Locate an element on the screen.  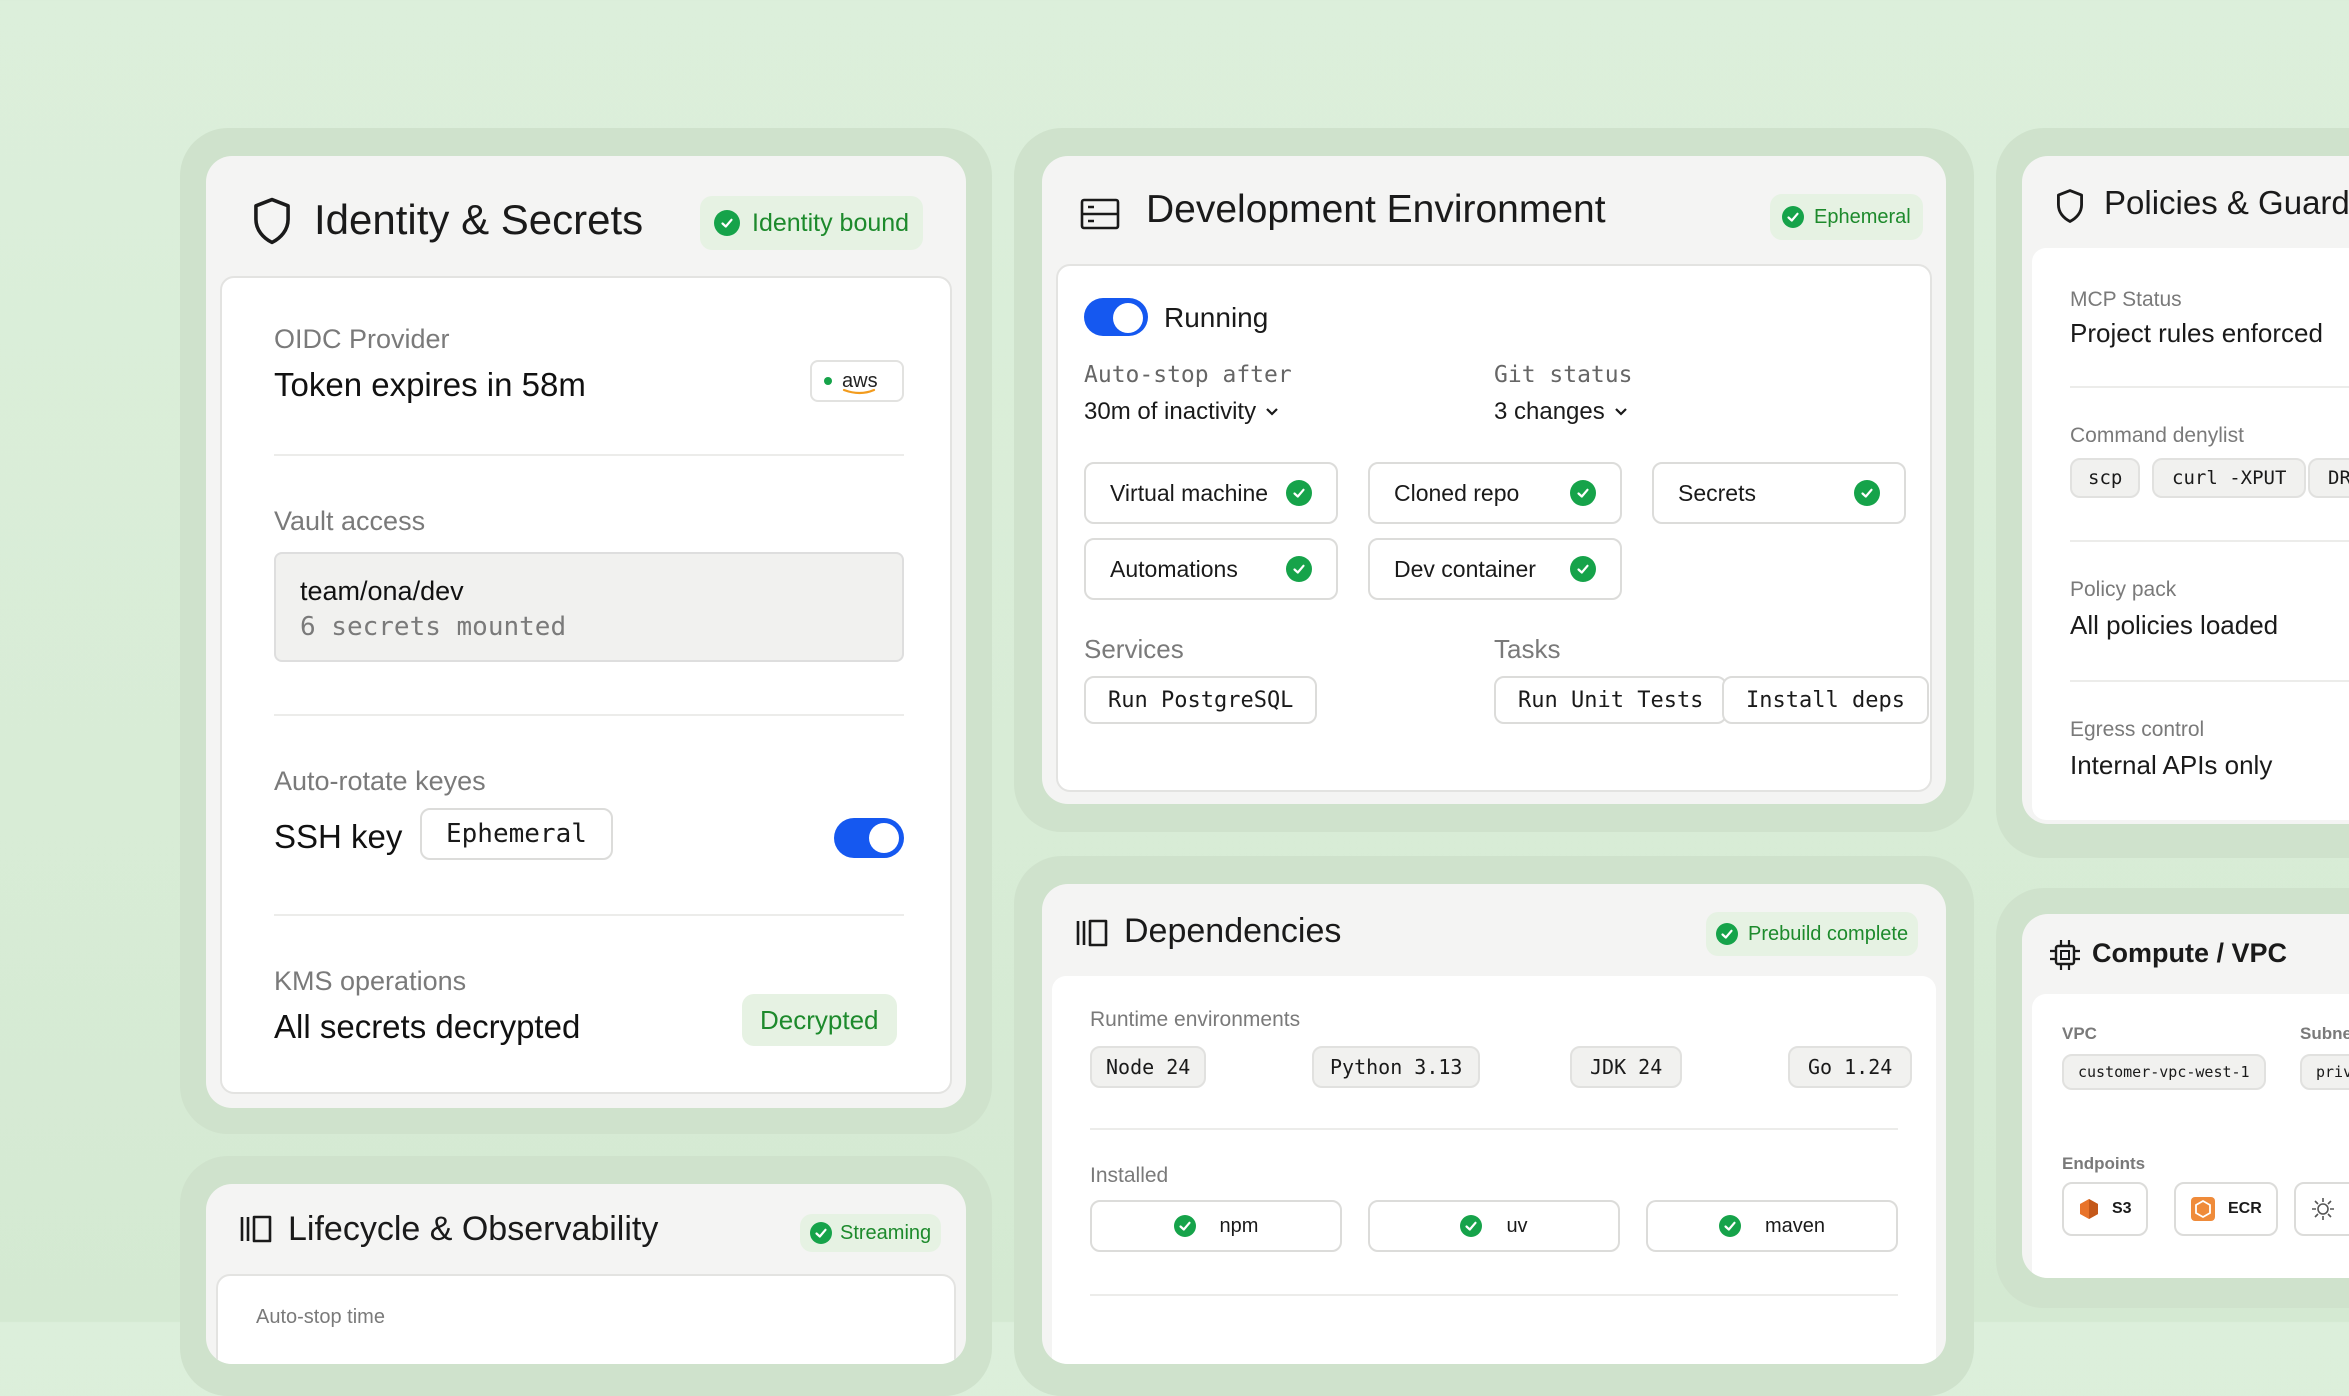
endpoint-chip is located at coordinates (2321, 1209).